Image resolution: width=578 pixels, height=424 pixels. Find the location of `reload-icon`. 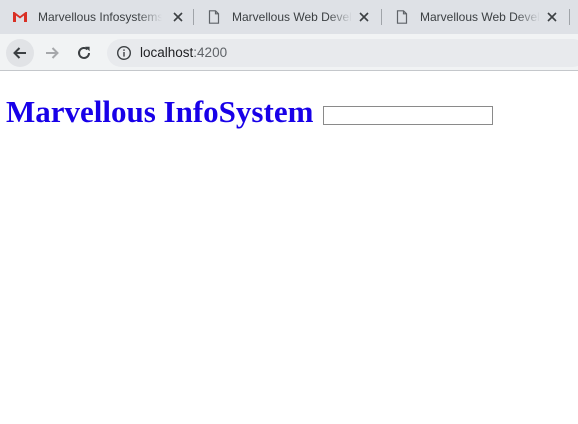

reload-icon is located at coordinates (84, 53).